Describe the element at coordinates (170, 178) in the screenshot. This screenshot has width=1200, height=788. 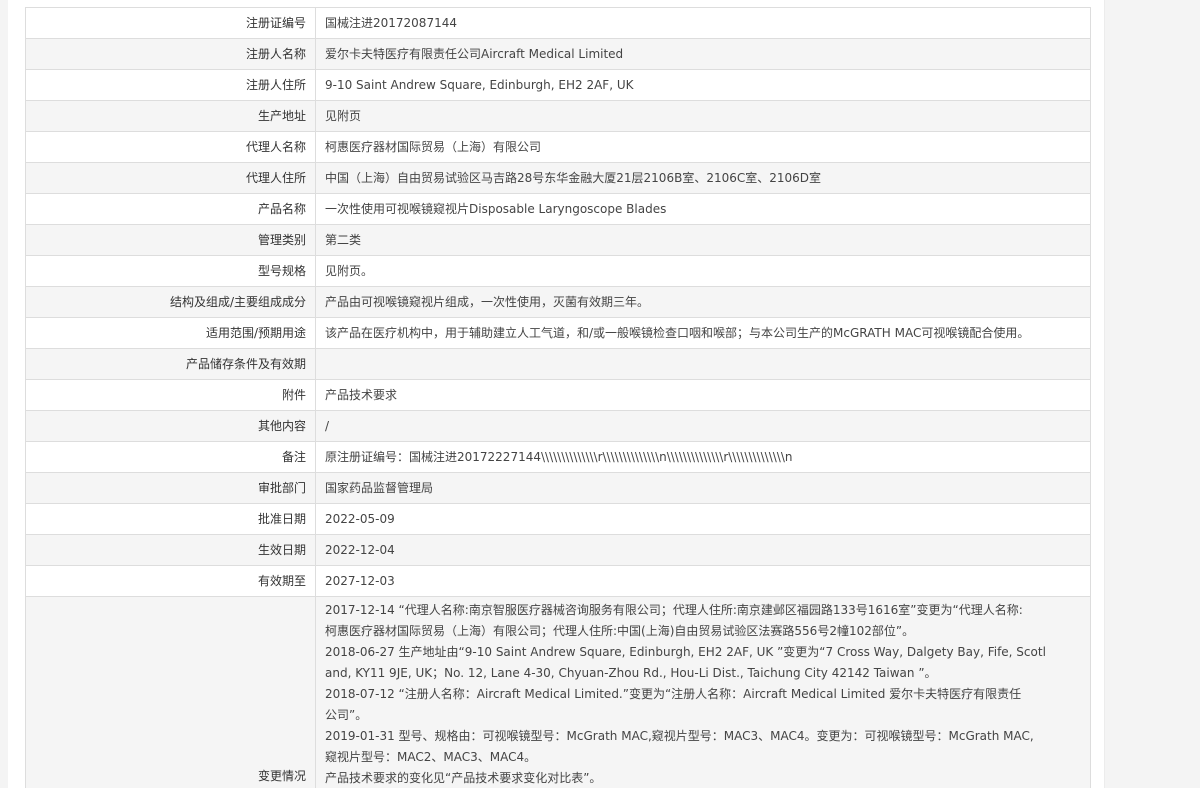
I see `field-label: 代理人住所` at that location.